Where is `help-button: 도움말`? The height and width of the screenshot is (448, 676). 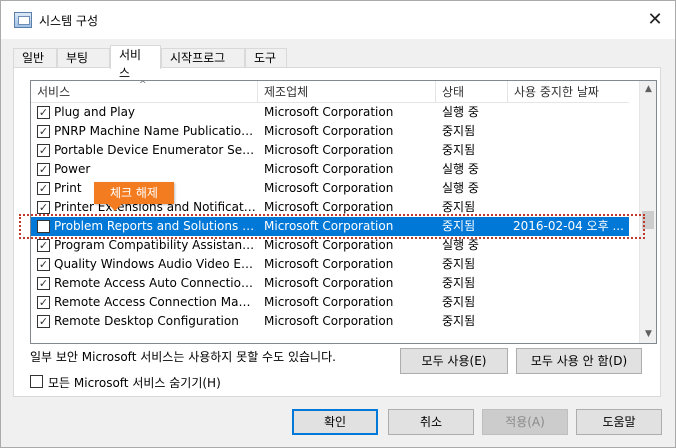
help-button: 도움말 is located at coordinates (619, 422).